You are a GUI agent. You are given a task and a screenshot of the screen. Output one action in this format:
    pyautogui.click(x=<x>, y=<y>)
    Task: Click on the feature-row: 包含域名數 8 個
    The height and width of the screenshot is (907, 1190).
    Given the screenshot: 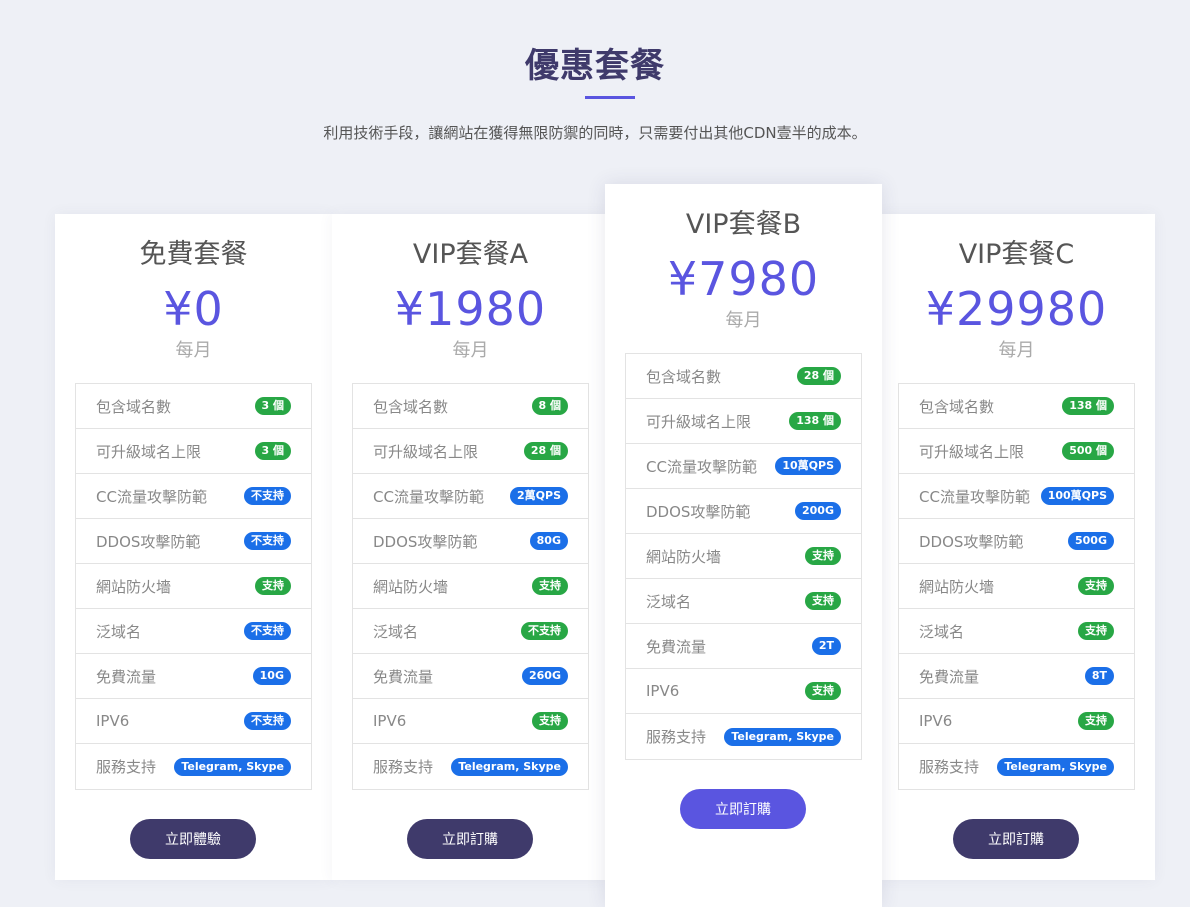 What is the action you would take?
    pyautogui.click(x=470, y=406)
    